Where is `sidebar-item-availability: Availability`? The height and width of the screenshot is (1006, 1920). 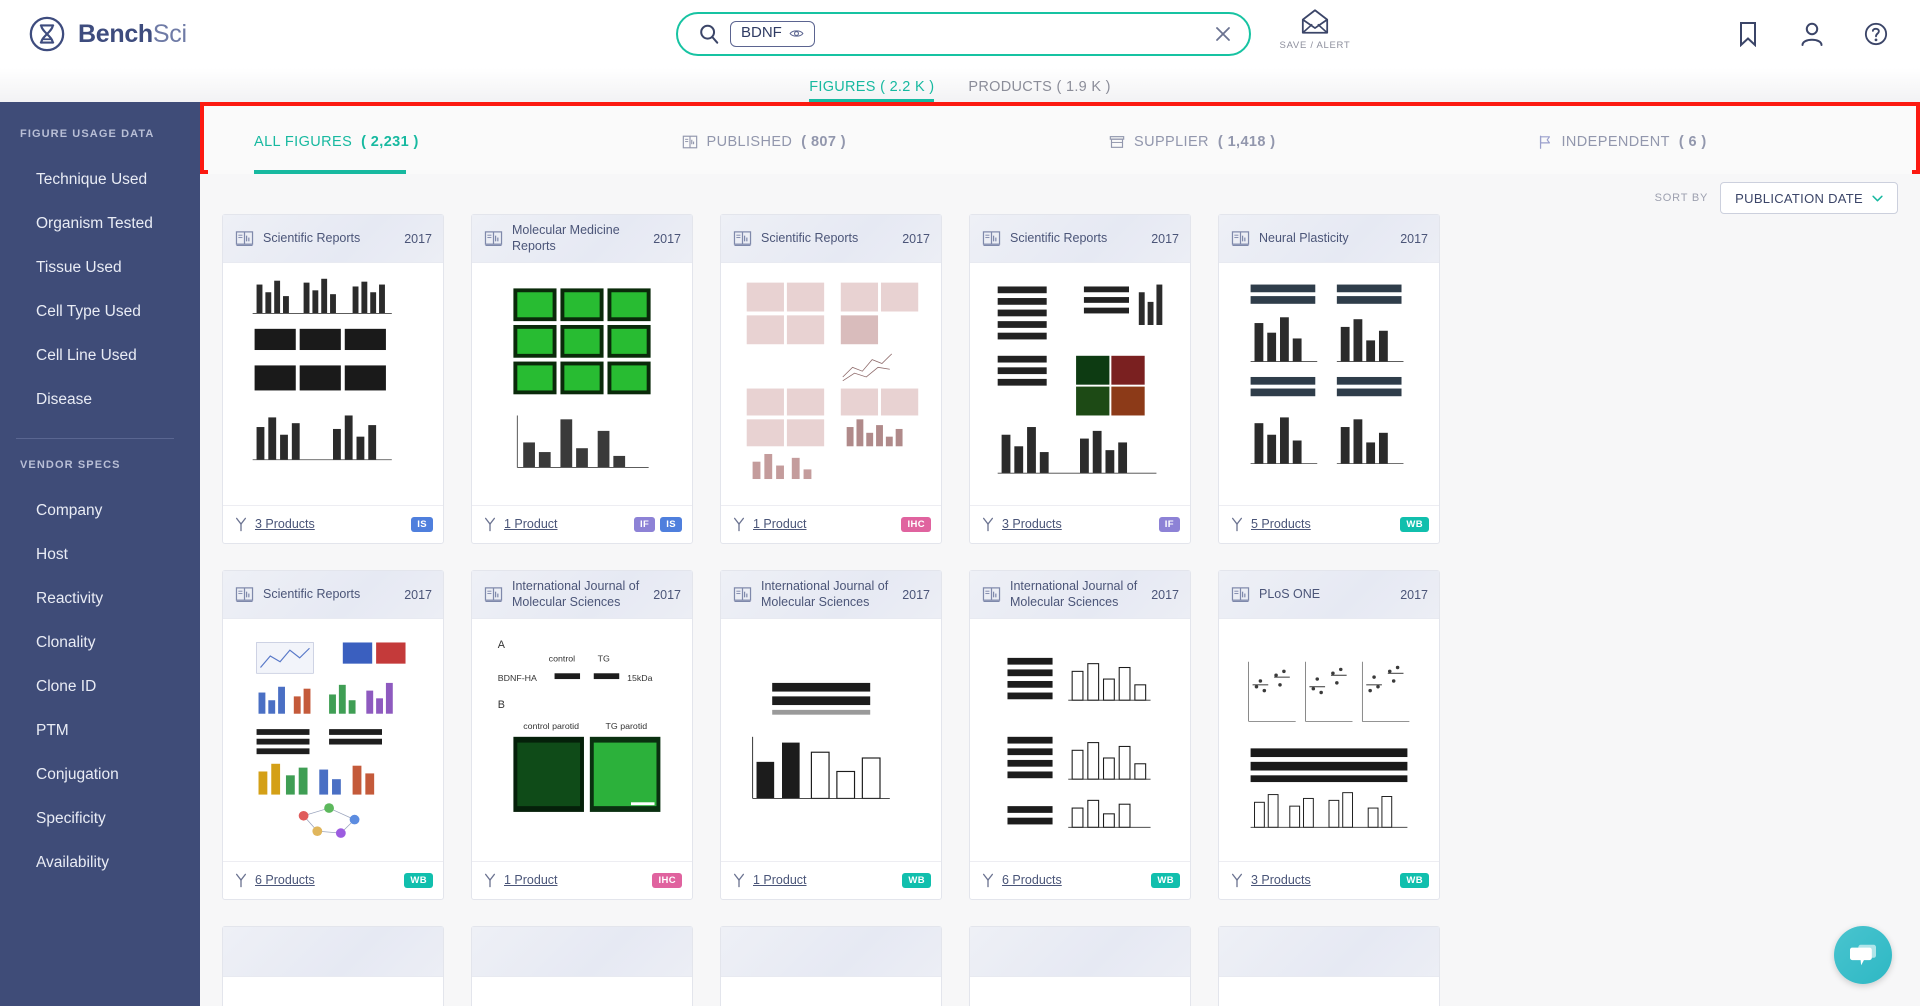
sidebar-item-availability: Availability is located at coordinates (100, 863).